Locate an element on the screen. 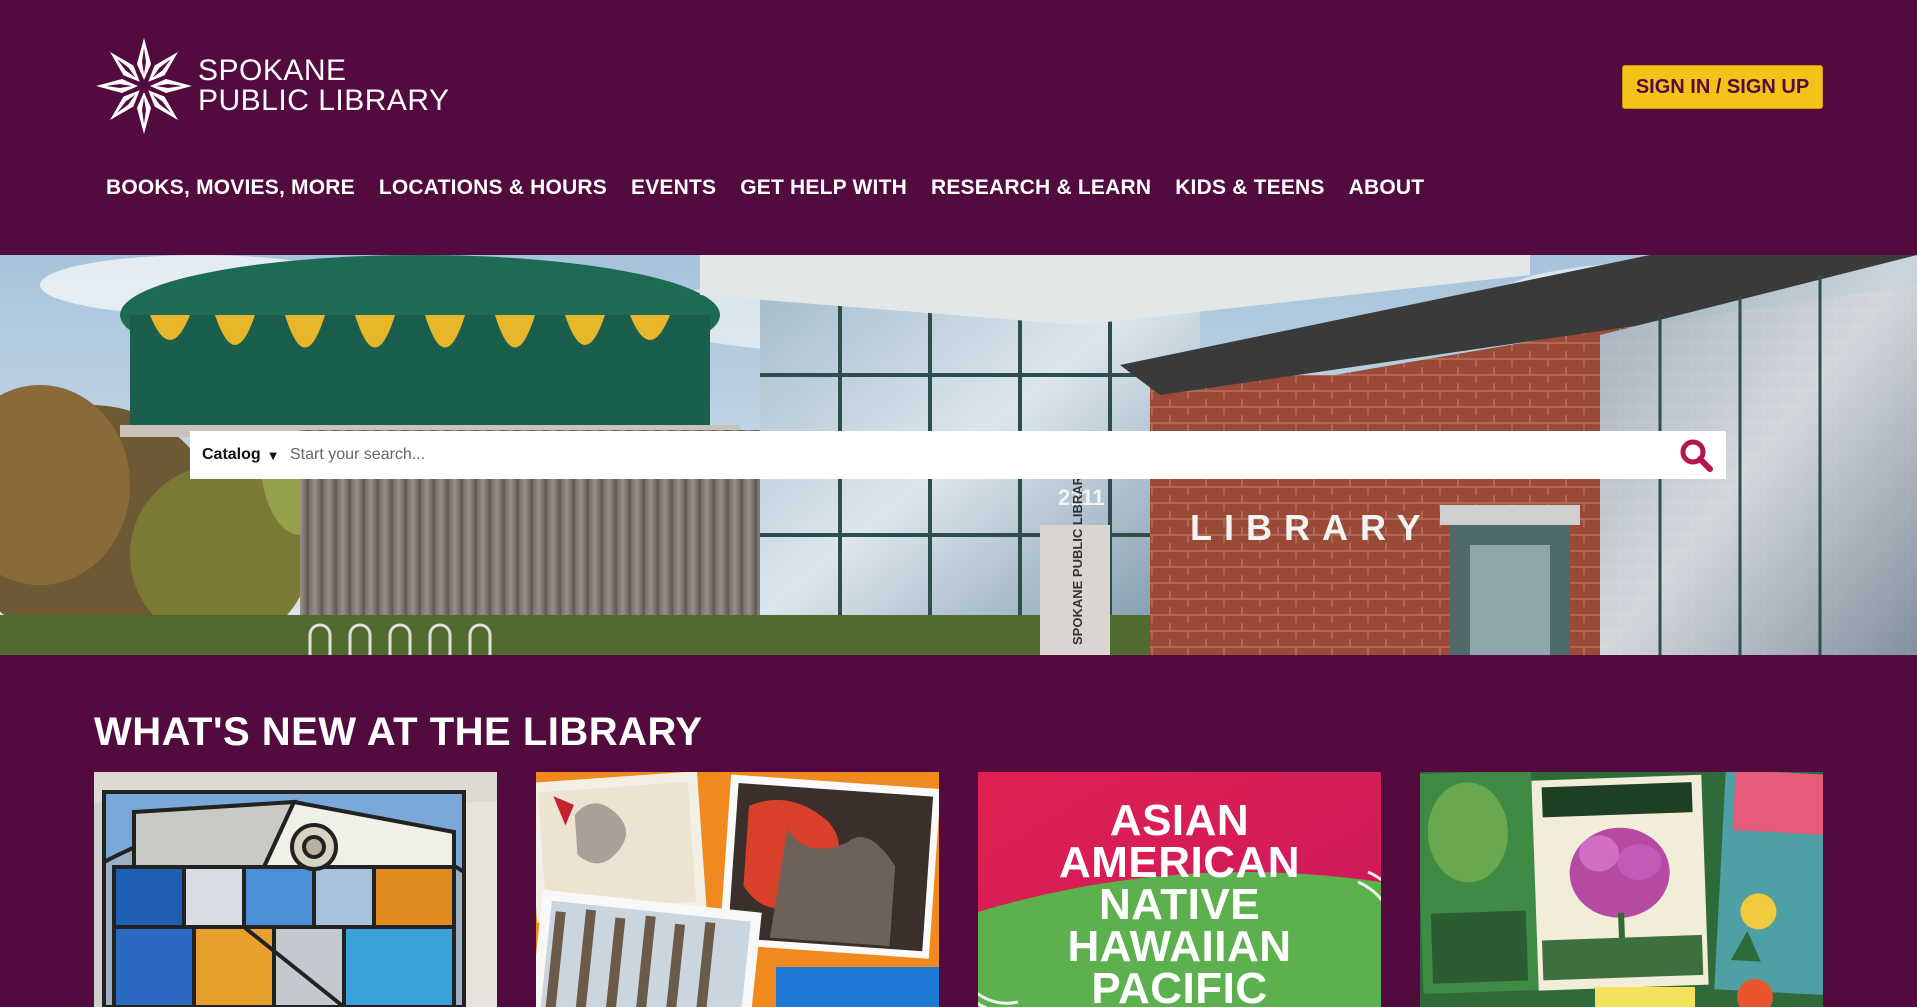 Image resolution: width=1917 pixels, height=1007 pixels. art-collage-image is located at coordinates (737, 889).